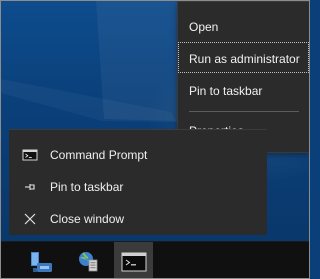 This screenshot has height=279, width=320. I want to click on taskbar-button-control-panel, so click(87, 260).